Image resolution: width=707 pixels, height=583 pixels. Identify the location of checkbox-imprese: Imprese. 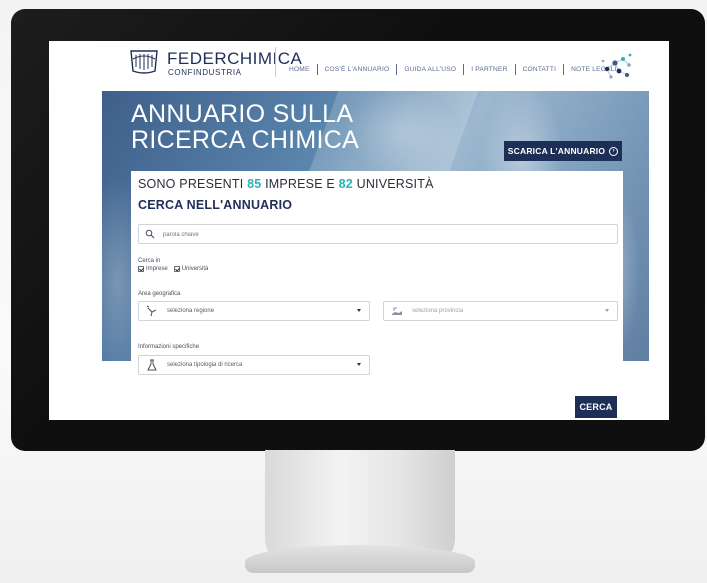
(153, 269).